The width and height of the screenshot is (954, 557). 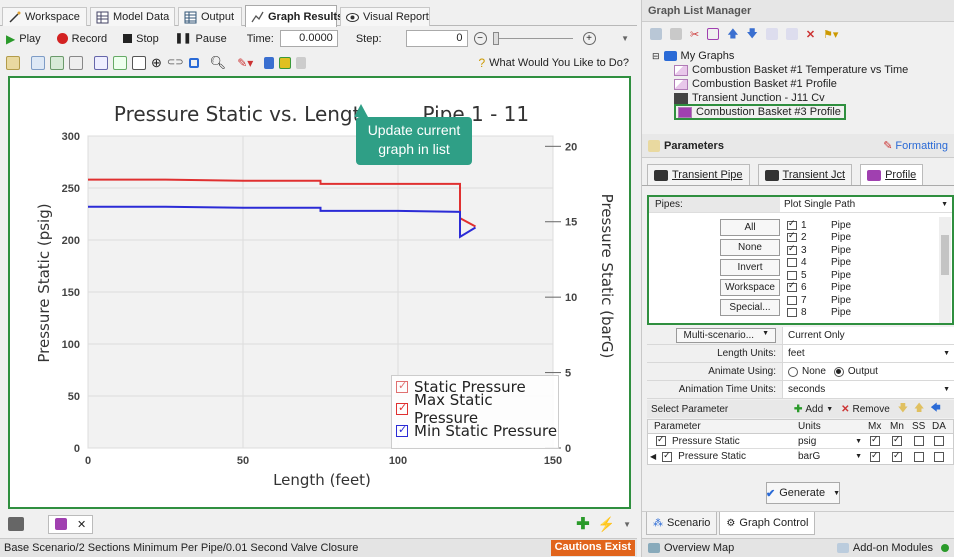 I want to click on tab-profile: Profile, so click(x=892, y=174).